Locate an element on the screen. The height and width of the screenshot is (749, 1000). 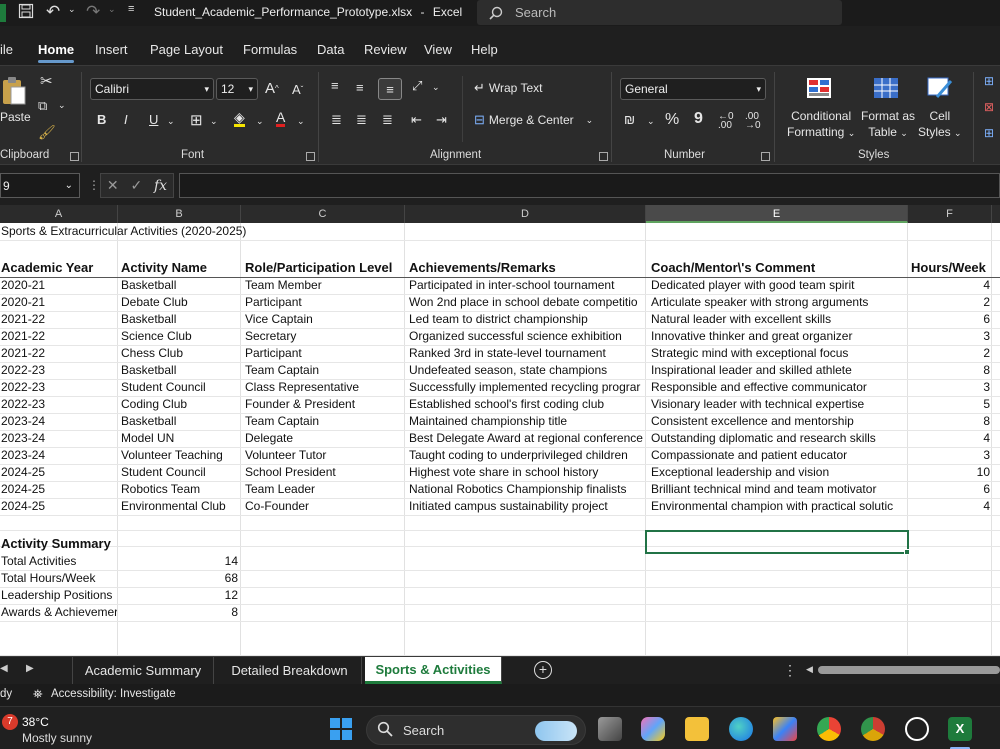
paste-button: Paste is located at coordinates (15, 117).